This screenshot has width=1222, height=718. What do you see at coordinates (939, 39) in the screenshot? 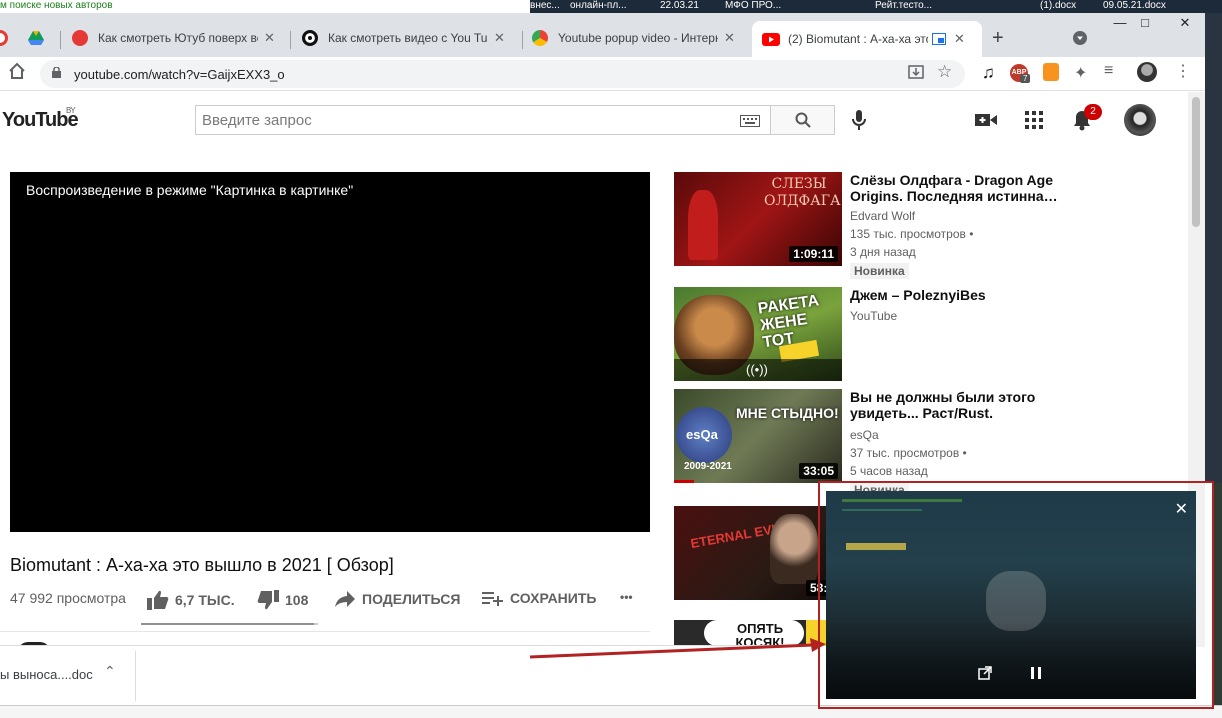
I see `pip-indicator-icon` at bounding box center [939, 39].